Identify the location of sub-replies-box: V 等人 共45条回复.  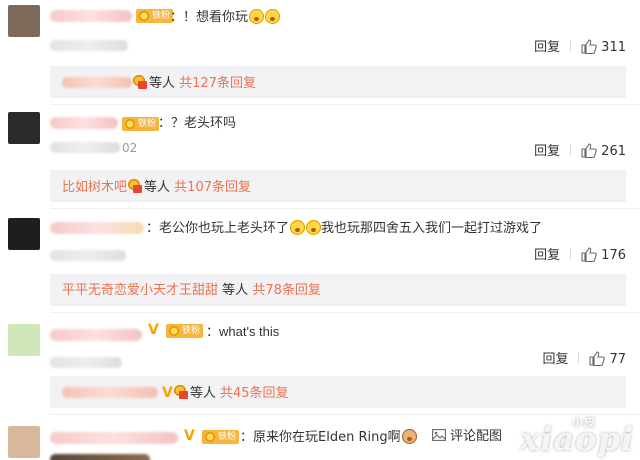
(338, 392).